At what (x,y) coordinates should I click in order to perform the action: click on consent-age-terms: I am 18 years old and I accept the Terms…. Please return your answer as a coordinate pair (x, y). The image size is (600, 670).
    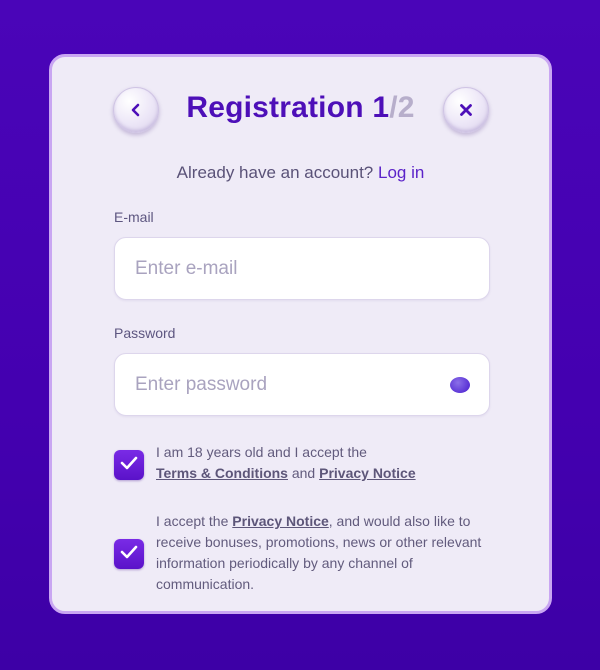
    Looking at the image, I should click on (304, 465).